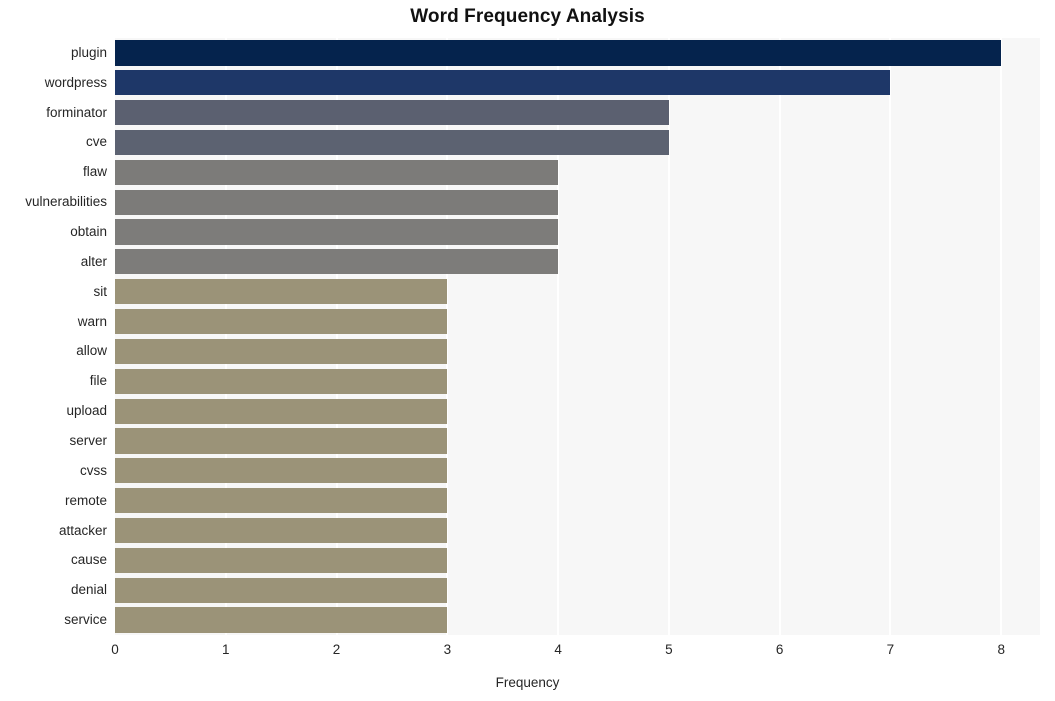 Image resolution: width=1055 pixels, height=701 pixels. I want to click on bar-service, so click(281, 620).